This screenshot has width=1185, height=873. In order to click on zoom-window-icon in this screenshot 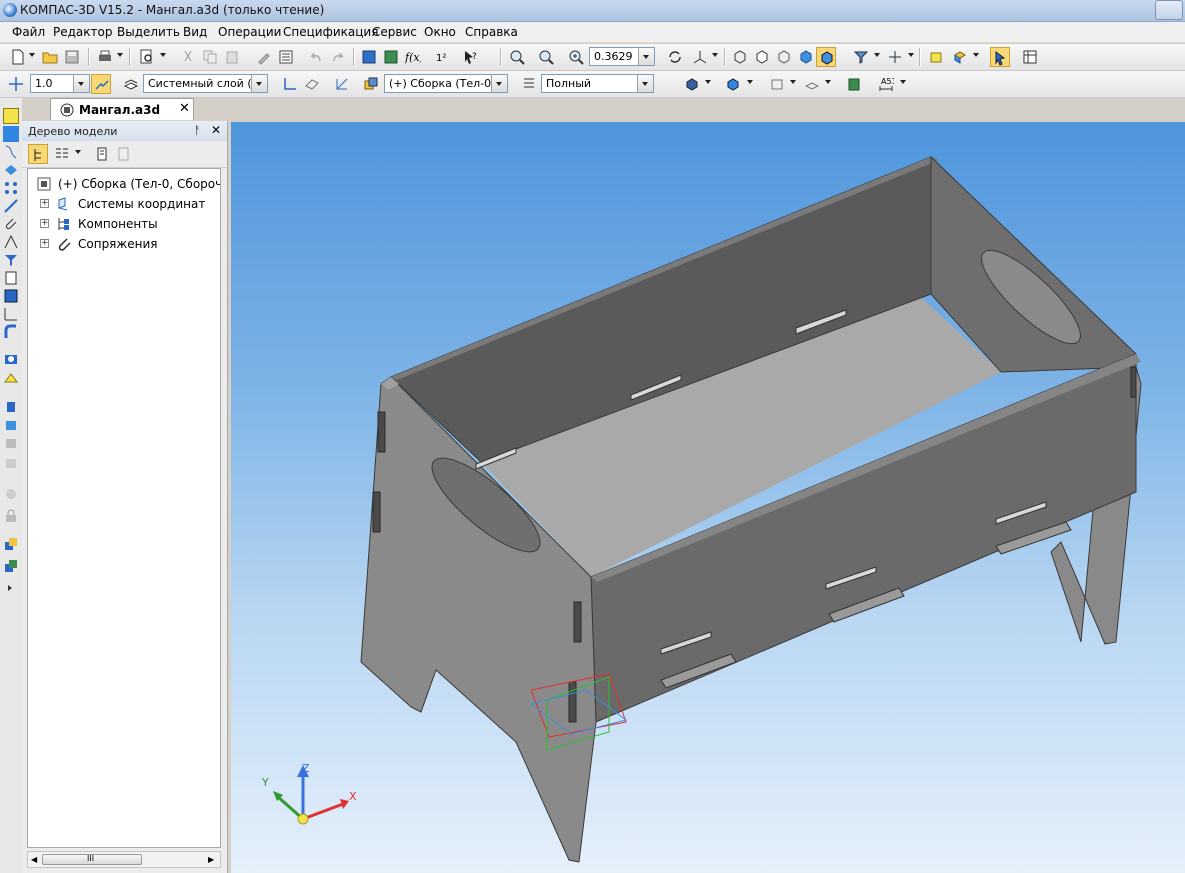, I will do `click(517, 57)`.